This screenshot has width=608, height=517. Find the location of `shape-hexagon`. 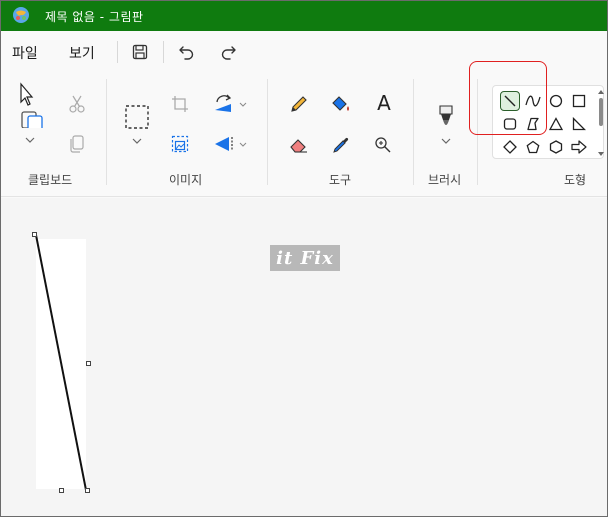

shape-hexagon is located at coordinates (556, 147).